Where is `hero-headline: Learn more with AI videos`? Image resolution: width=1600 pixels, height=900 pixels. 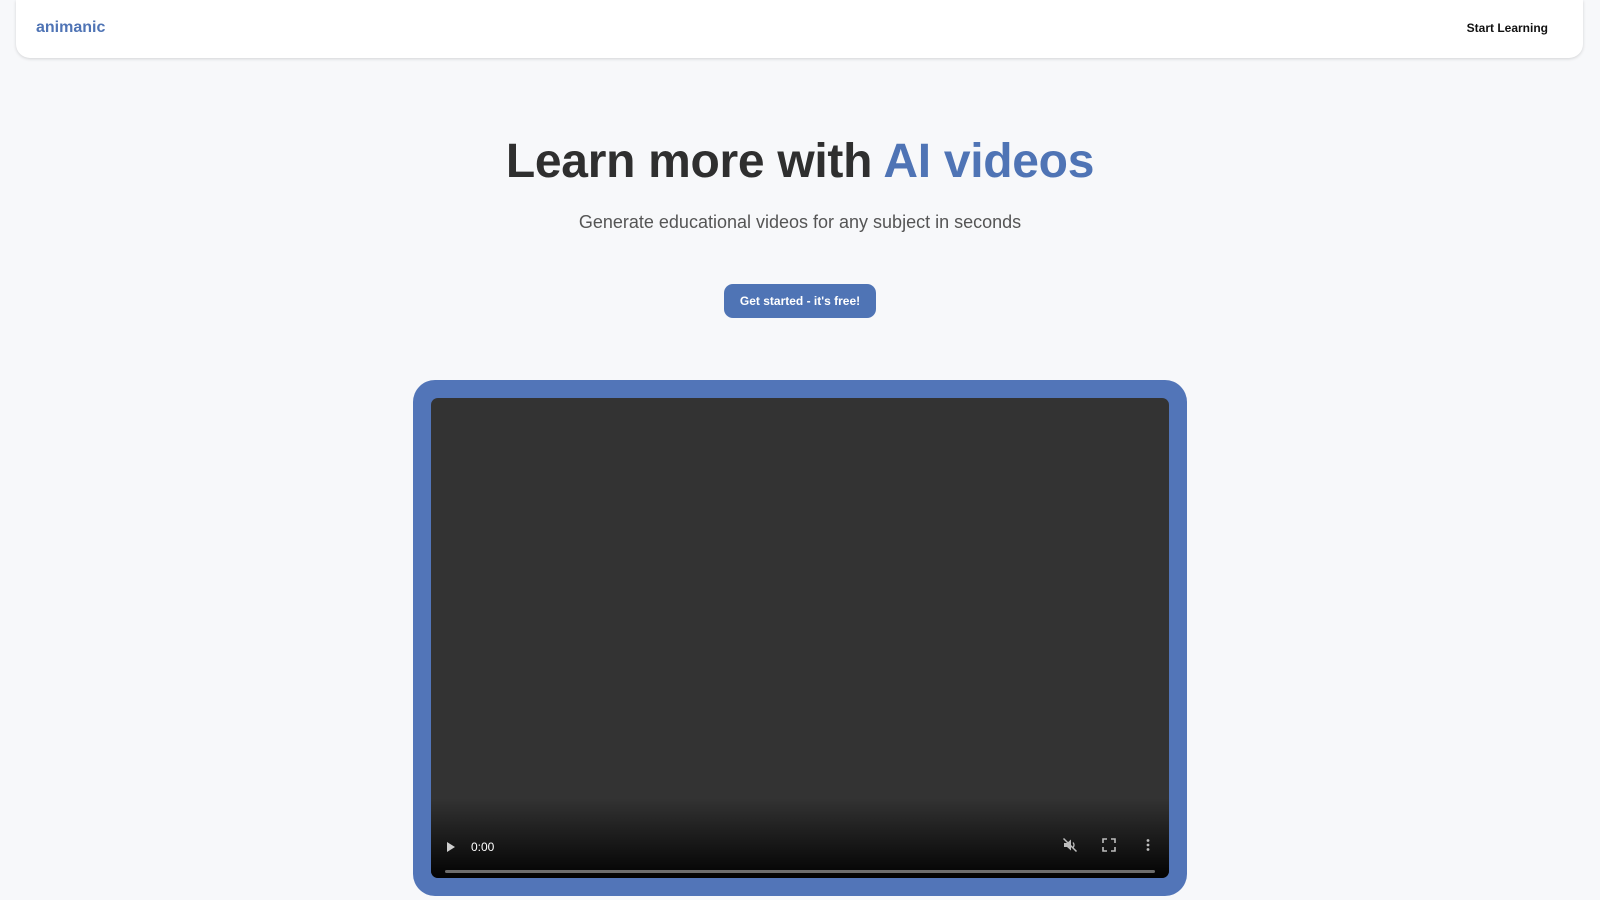 hero-headline: Learn more with AI videos is located at coordinates (800, 161).